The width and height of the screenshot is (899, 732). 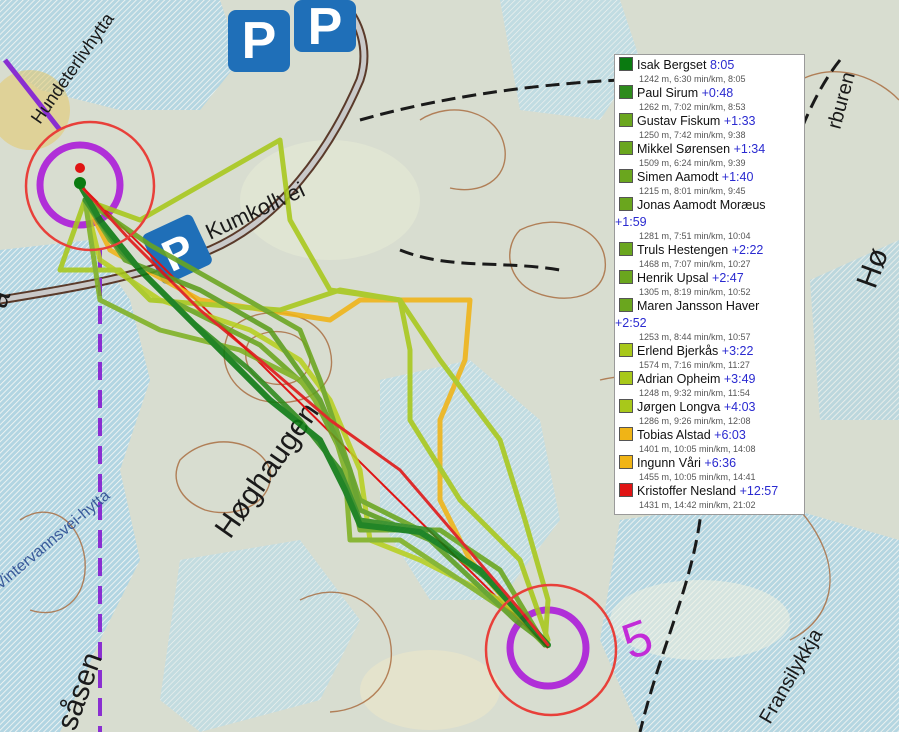 What do you see at coordinates (672, 65) in the screenshot?
I see `runner-name: Isak Bergset` at bounding box center [672, 65].